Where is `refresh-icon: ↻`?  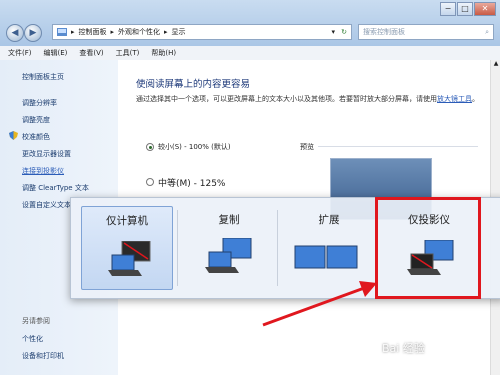 refresh-icon: ↻ is located at coordinates (344, 32).